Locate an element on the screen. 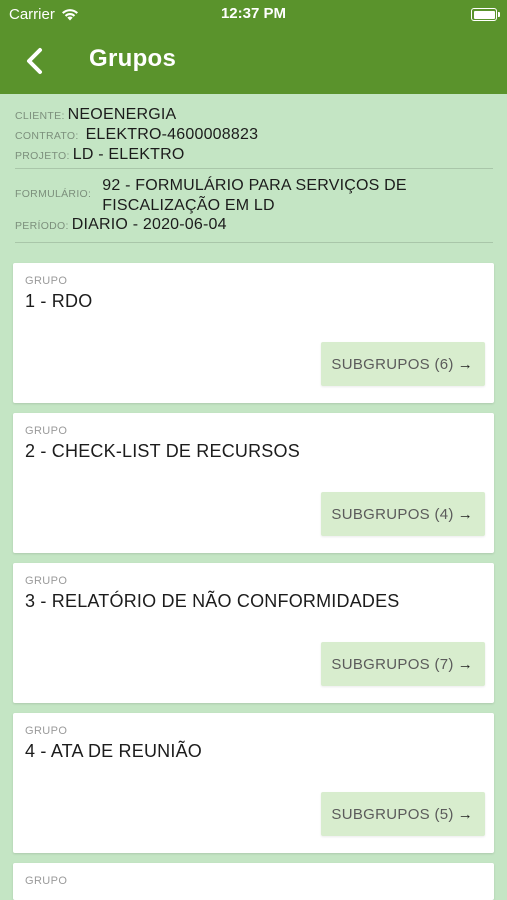 This screenshot has width=507, height=900. periodo-value: DIARIO - 2020-06-04 is located at coordinates (149, 224).